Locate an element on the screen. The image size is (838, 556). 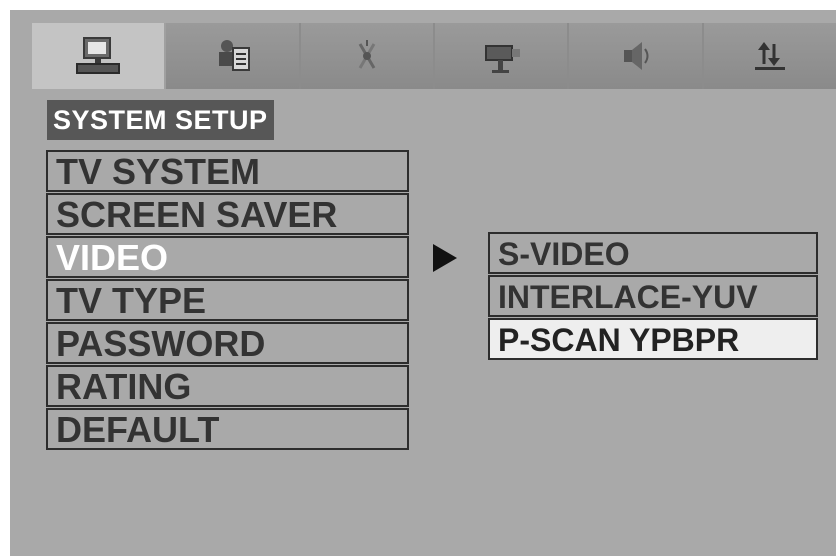
speaker-icon is located at coordinates (636, 56).